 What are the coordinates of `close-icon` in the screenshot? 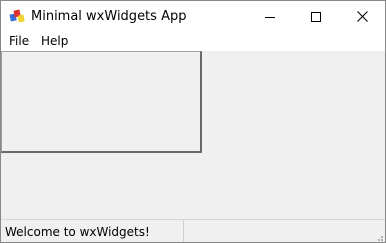 It's located at (362, 16).